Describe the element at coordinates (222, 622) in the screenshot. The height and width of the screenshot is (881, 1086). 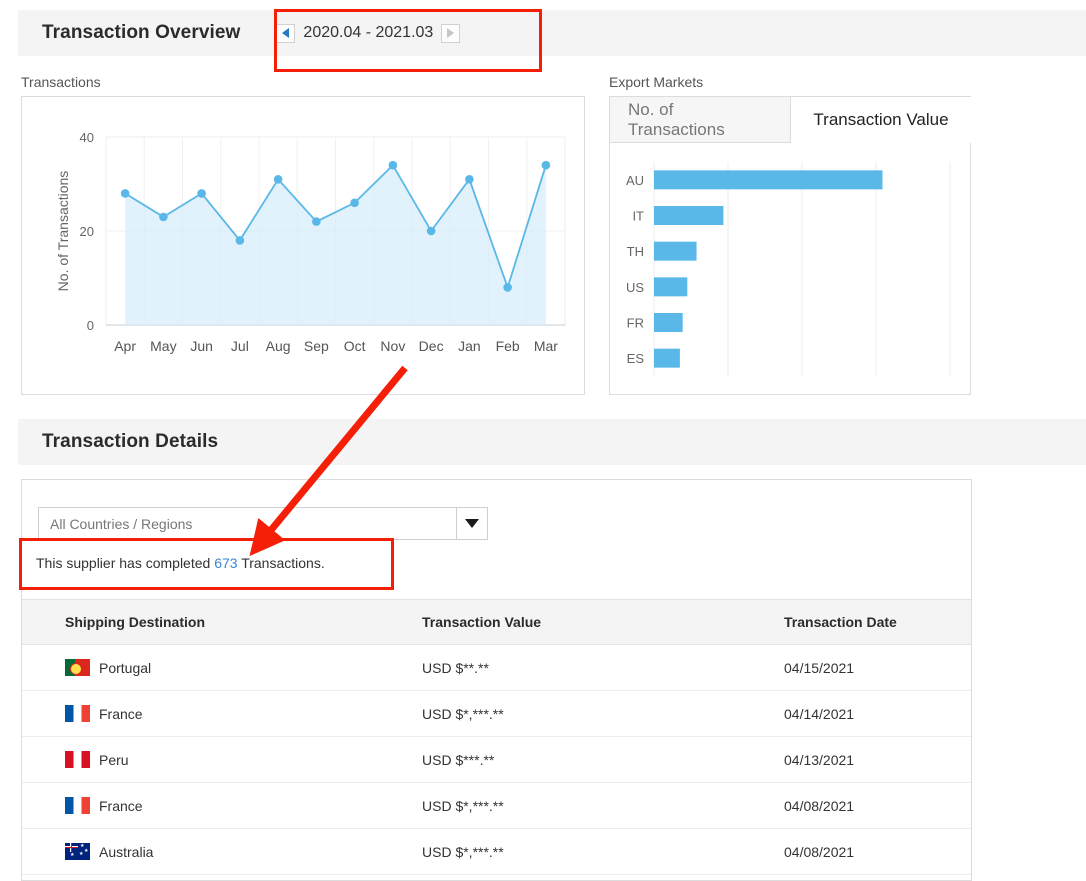
I see `column-shipping-destination: Shipping Destination` at that location.